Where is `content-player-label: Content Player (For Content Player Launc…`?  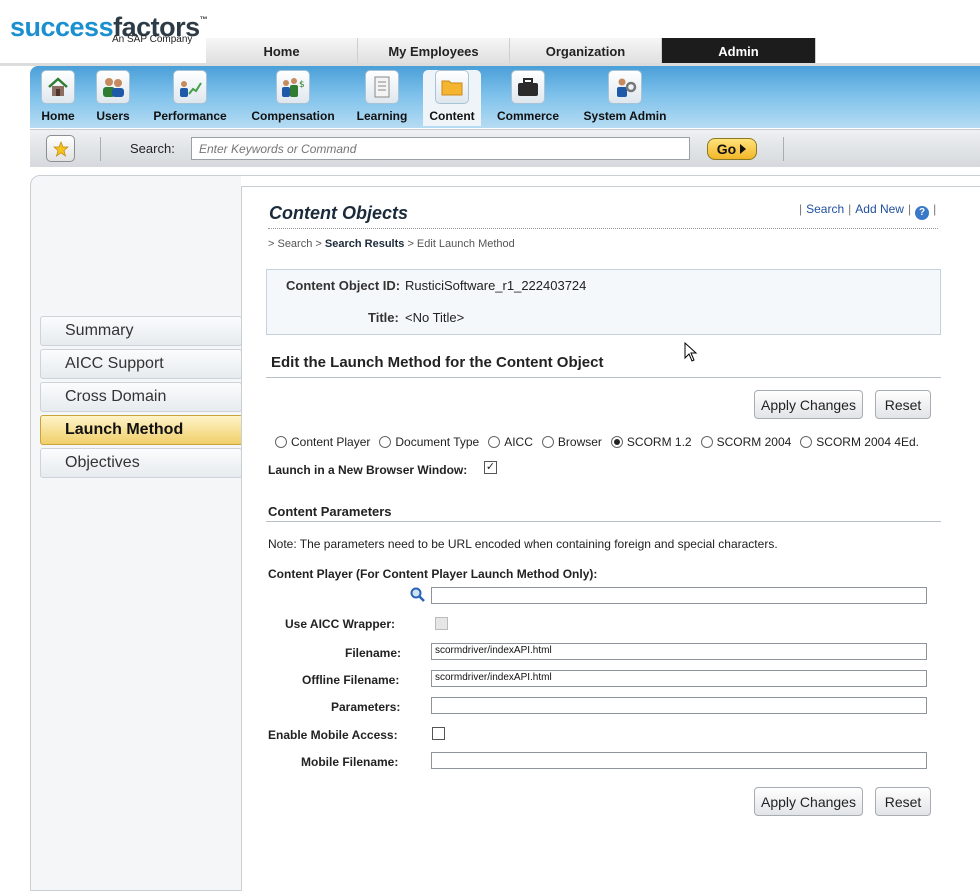 content-player-label: Content Player (For Content Player Launc… is located at coordinates (433, 574).